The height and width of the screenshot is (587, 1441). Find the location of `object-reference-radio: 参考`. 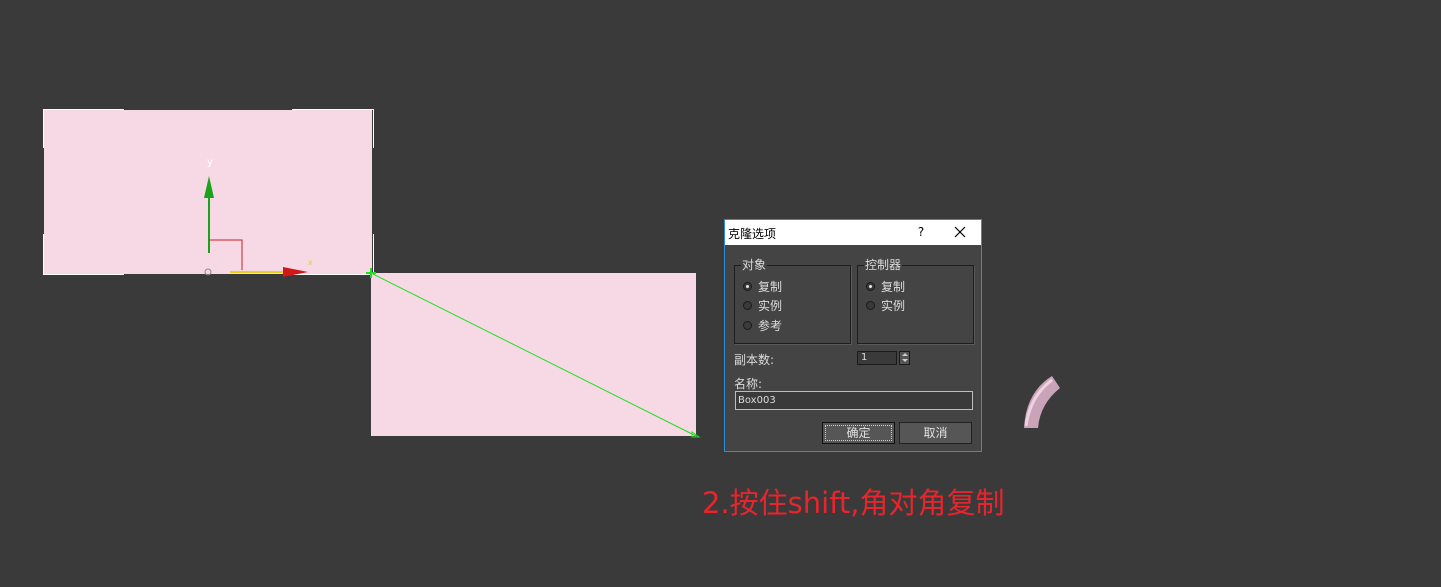

object-reference-radio: 参考 is located at coordinates (762, 325).